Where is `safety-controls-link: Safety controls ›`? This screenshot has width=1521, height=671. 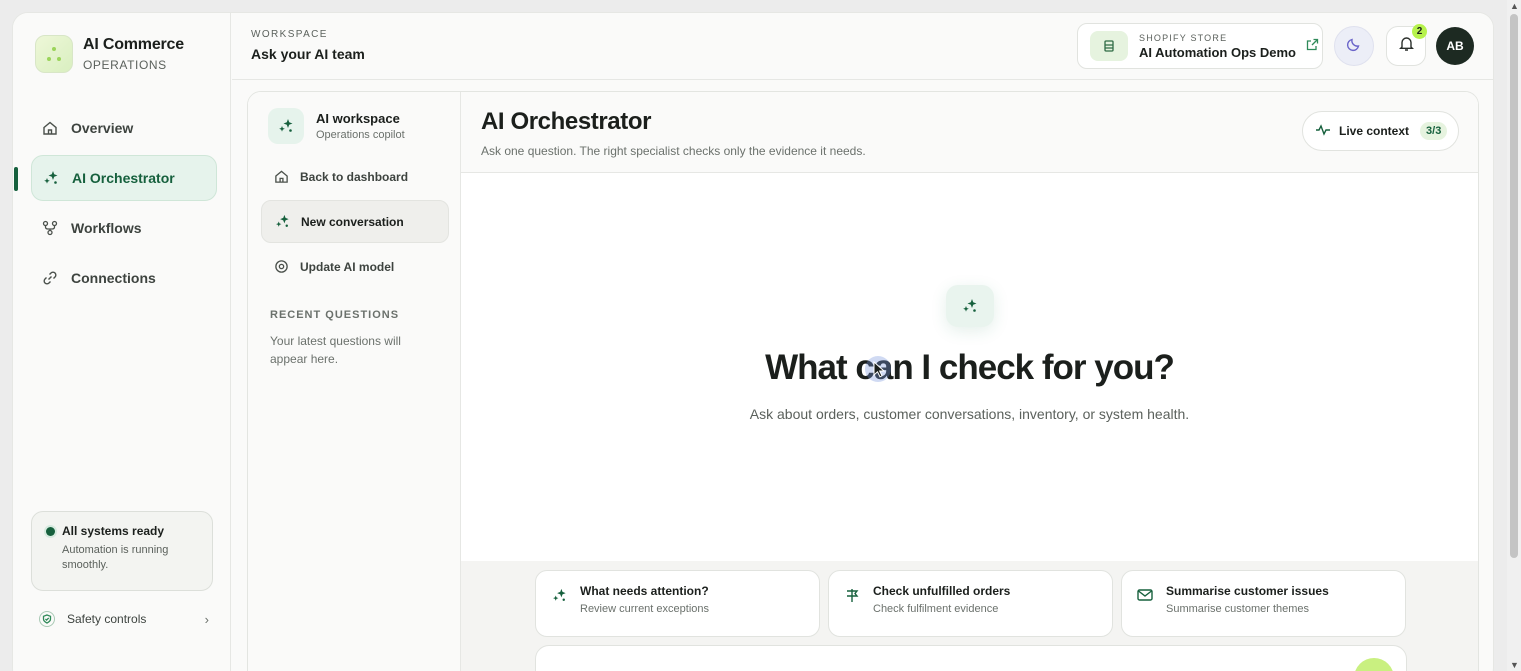 safety-controls-link: Safety controls › is located at coordinates (124, 619).